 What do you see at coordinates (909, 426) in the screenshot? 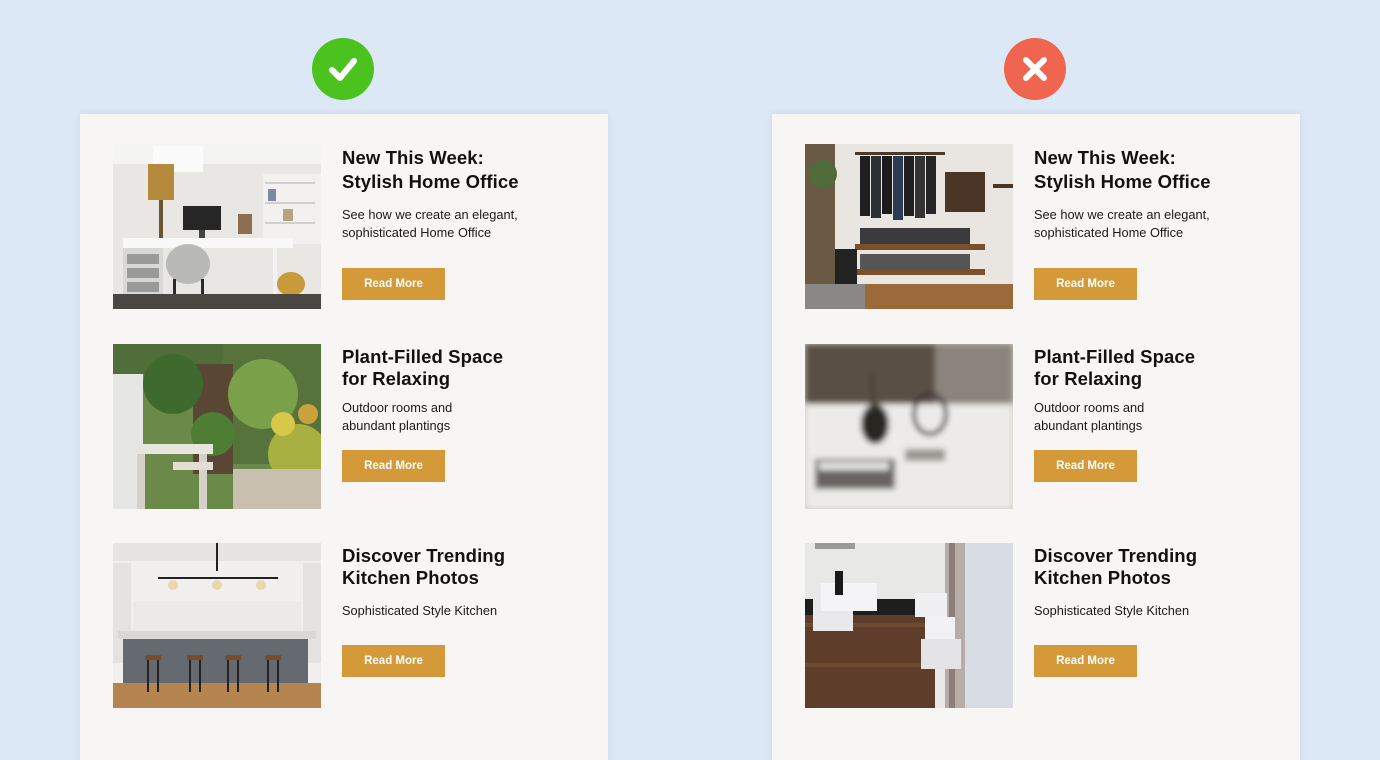
I see `blurry-vase-photo` at bounding box center [909, 426].